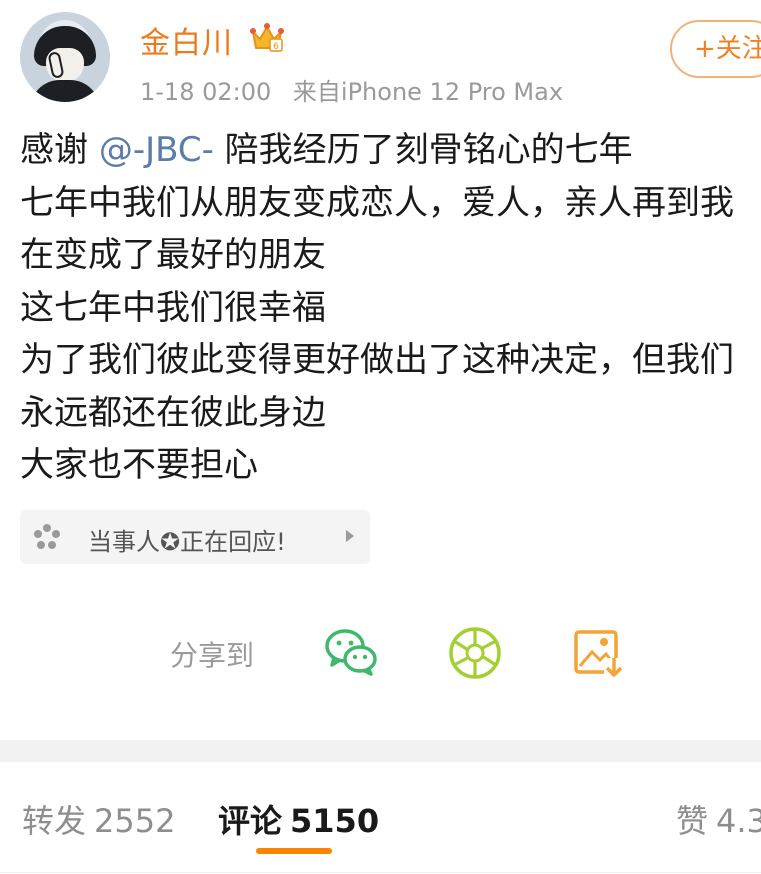 This screenshot has height=874, width=761. I want to click on tab-likes-count: 4.3, so click(738, 821).